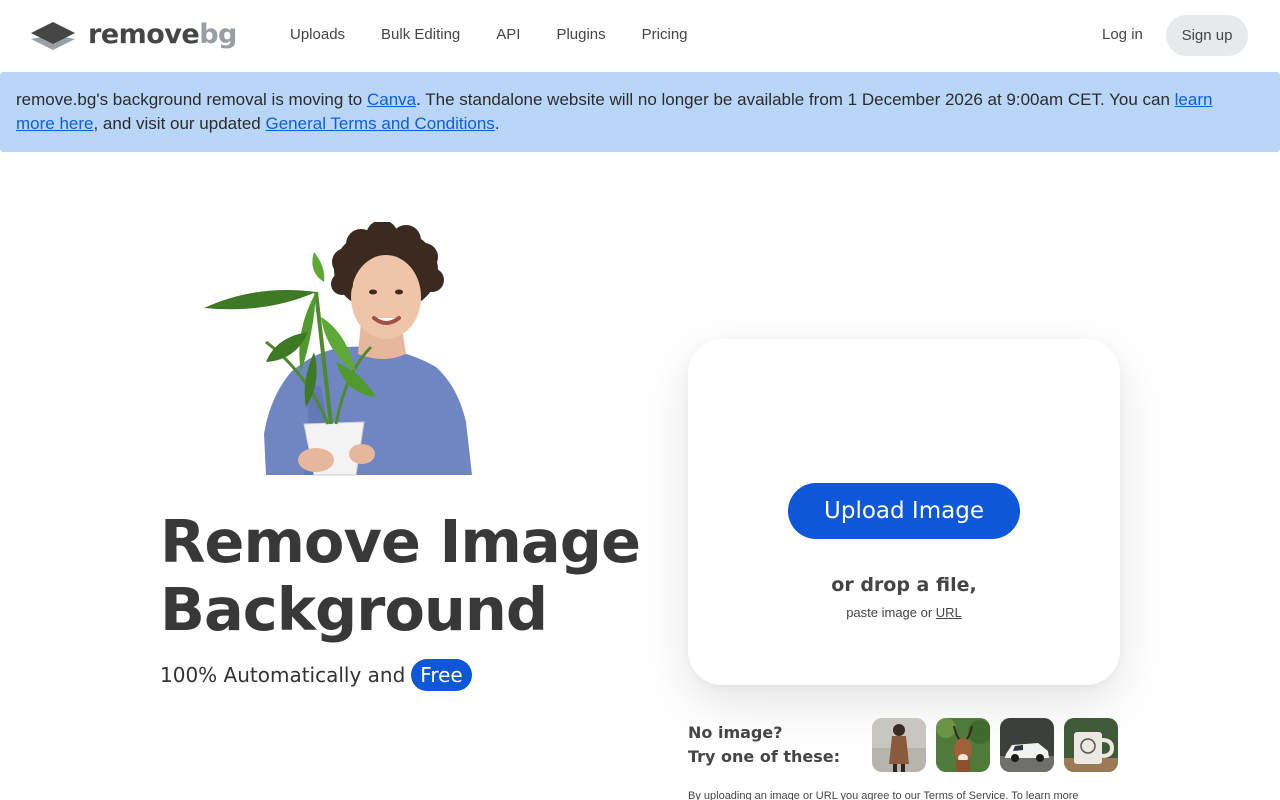 The height and width of the screenshot is (800, 1280). I want to click on canva-link: Canva, so click(391, 99).